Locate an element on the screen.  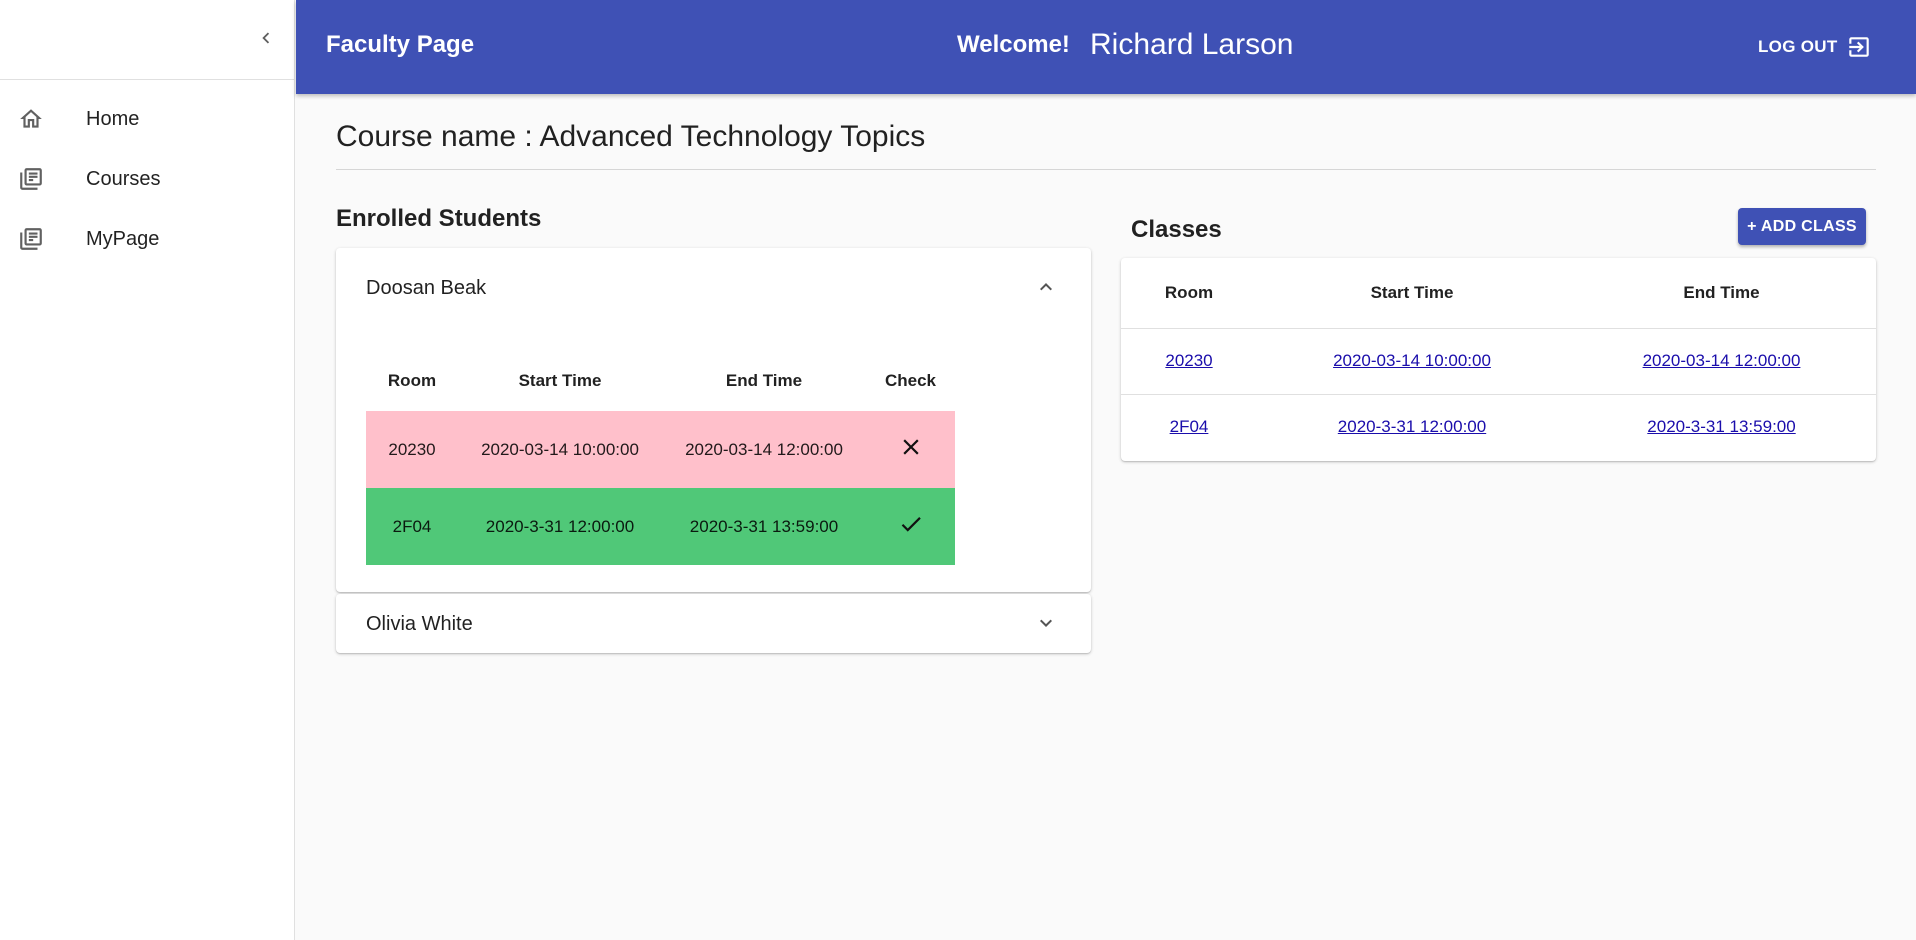
chevron-up-icon is located at coordinates (1046, 287).